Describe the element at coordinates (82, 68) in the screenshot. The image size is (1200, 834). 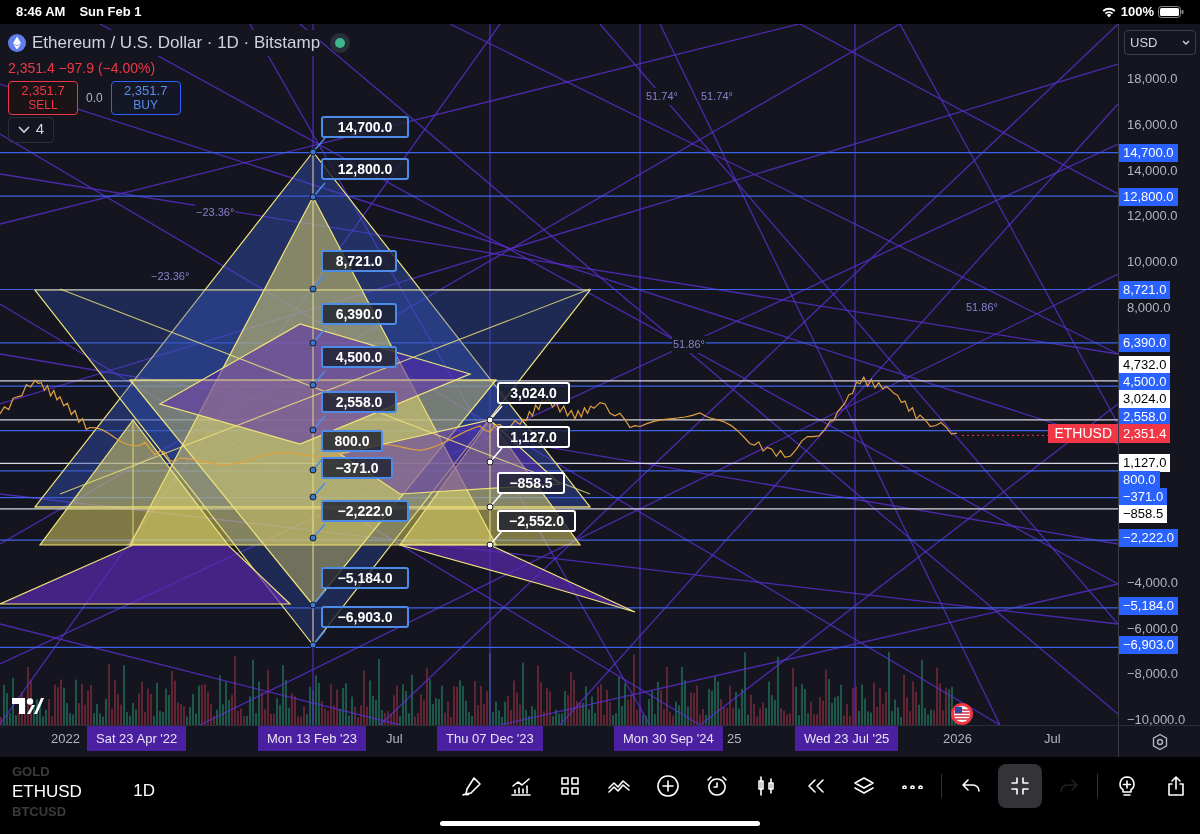
I see `price-change: 2,351.4 −97.9 (−4.00%)` at that location.